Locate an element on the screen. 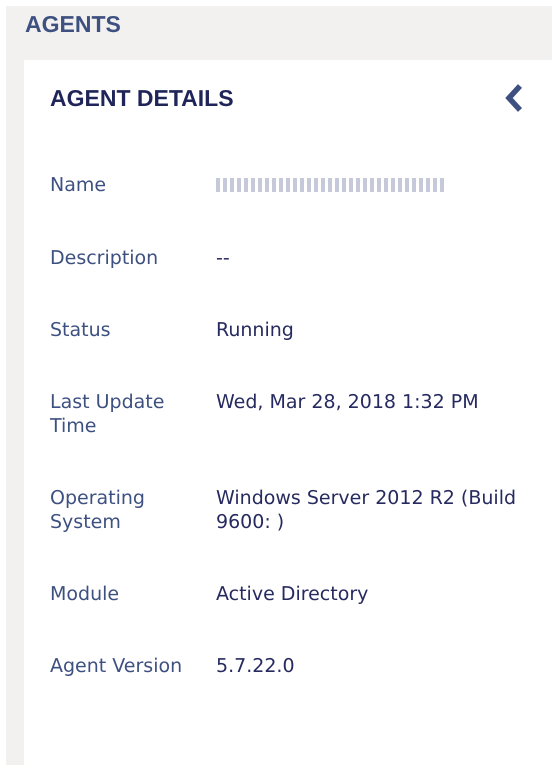 This screenshot has width=552, height=765. field-value: Windows Server 2012 R2 (Build 9600: ) is located at coordinates (367, 510).